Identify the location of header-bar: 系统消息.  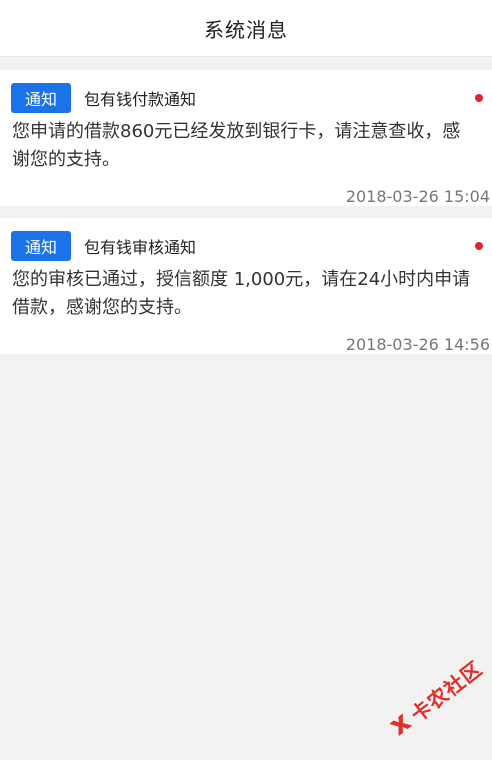
(246, 28).